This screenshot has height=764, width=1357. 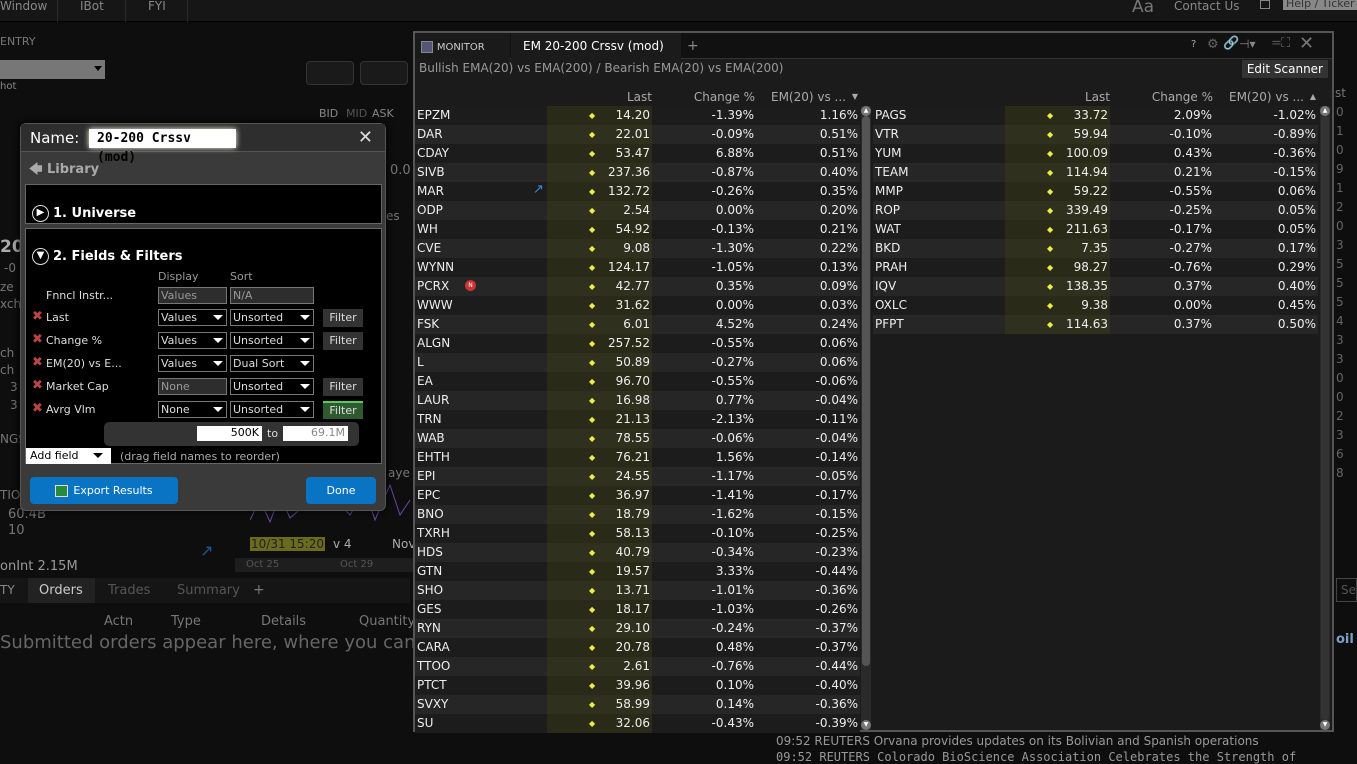 I want to click on symbol: BNO, so click(x=430, y=514).